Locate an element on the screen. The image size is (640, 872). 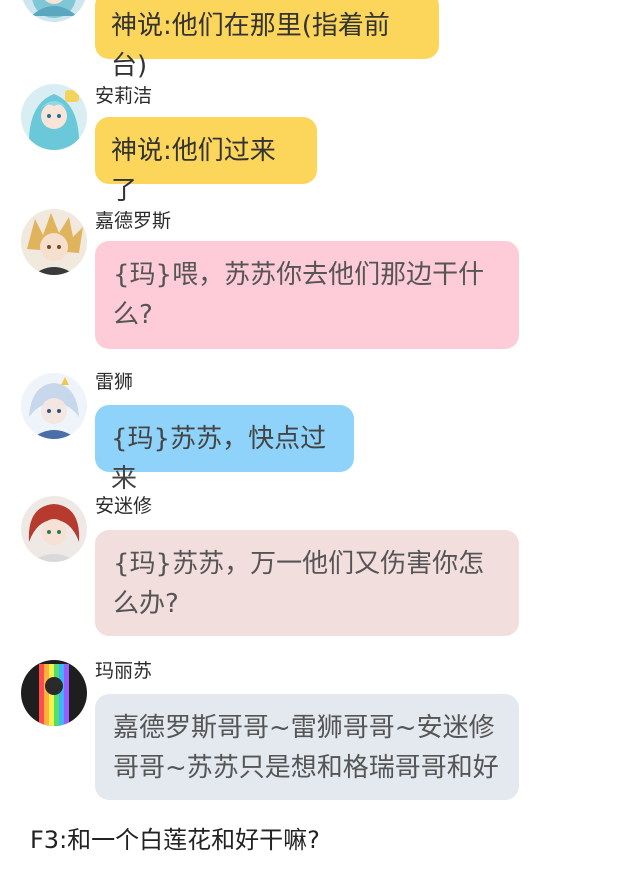
message-bubble: 神说:他们过来了 is located at coordinates (206, 161).